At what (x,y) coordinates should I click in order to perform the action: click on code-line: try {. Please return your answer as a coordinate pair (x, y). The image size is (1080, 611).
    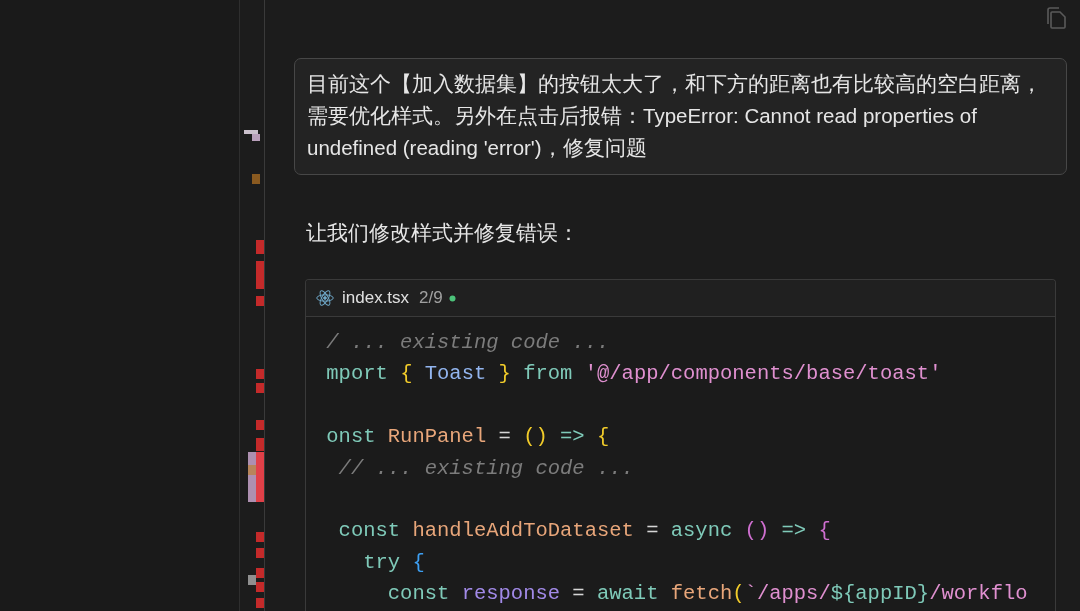
    Looking at the image, I should click on (394, 562).